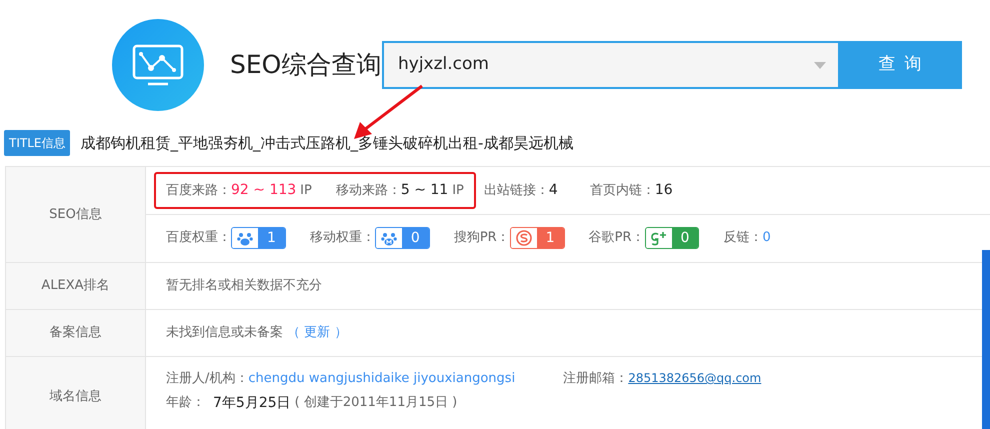 This screenshot has height=429, width=990. Describe the element at coordinates (37, 143) in the screenshot. I see `title-badge: TITLE信息` at that location.